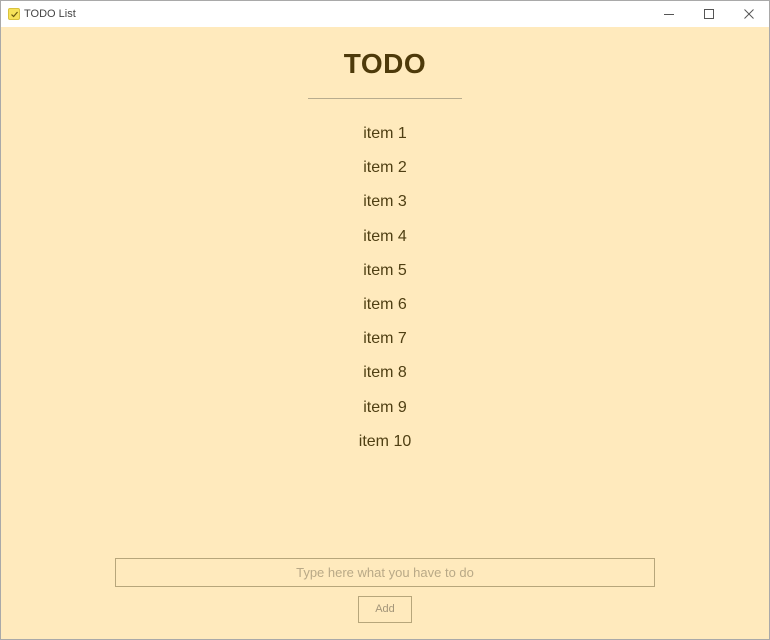 Image resolution: width=770 pixels, height=640 pixels. I want to click on maximize-icon, so click(709, 14).